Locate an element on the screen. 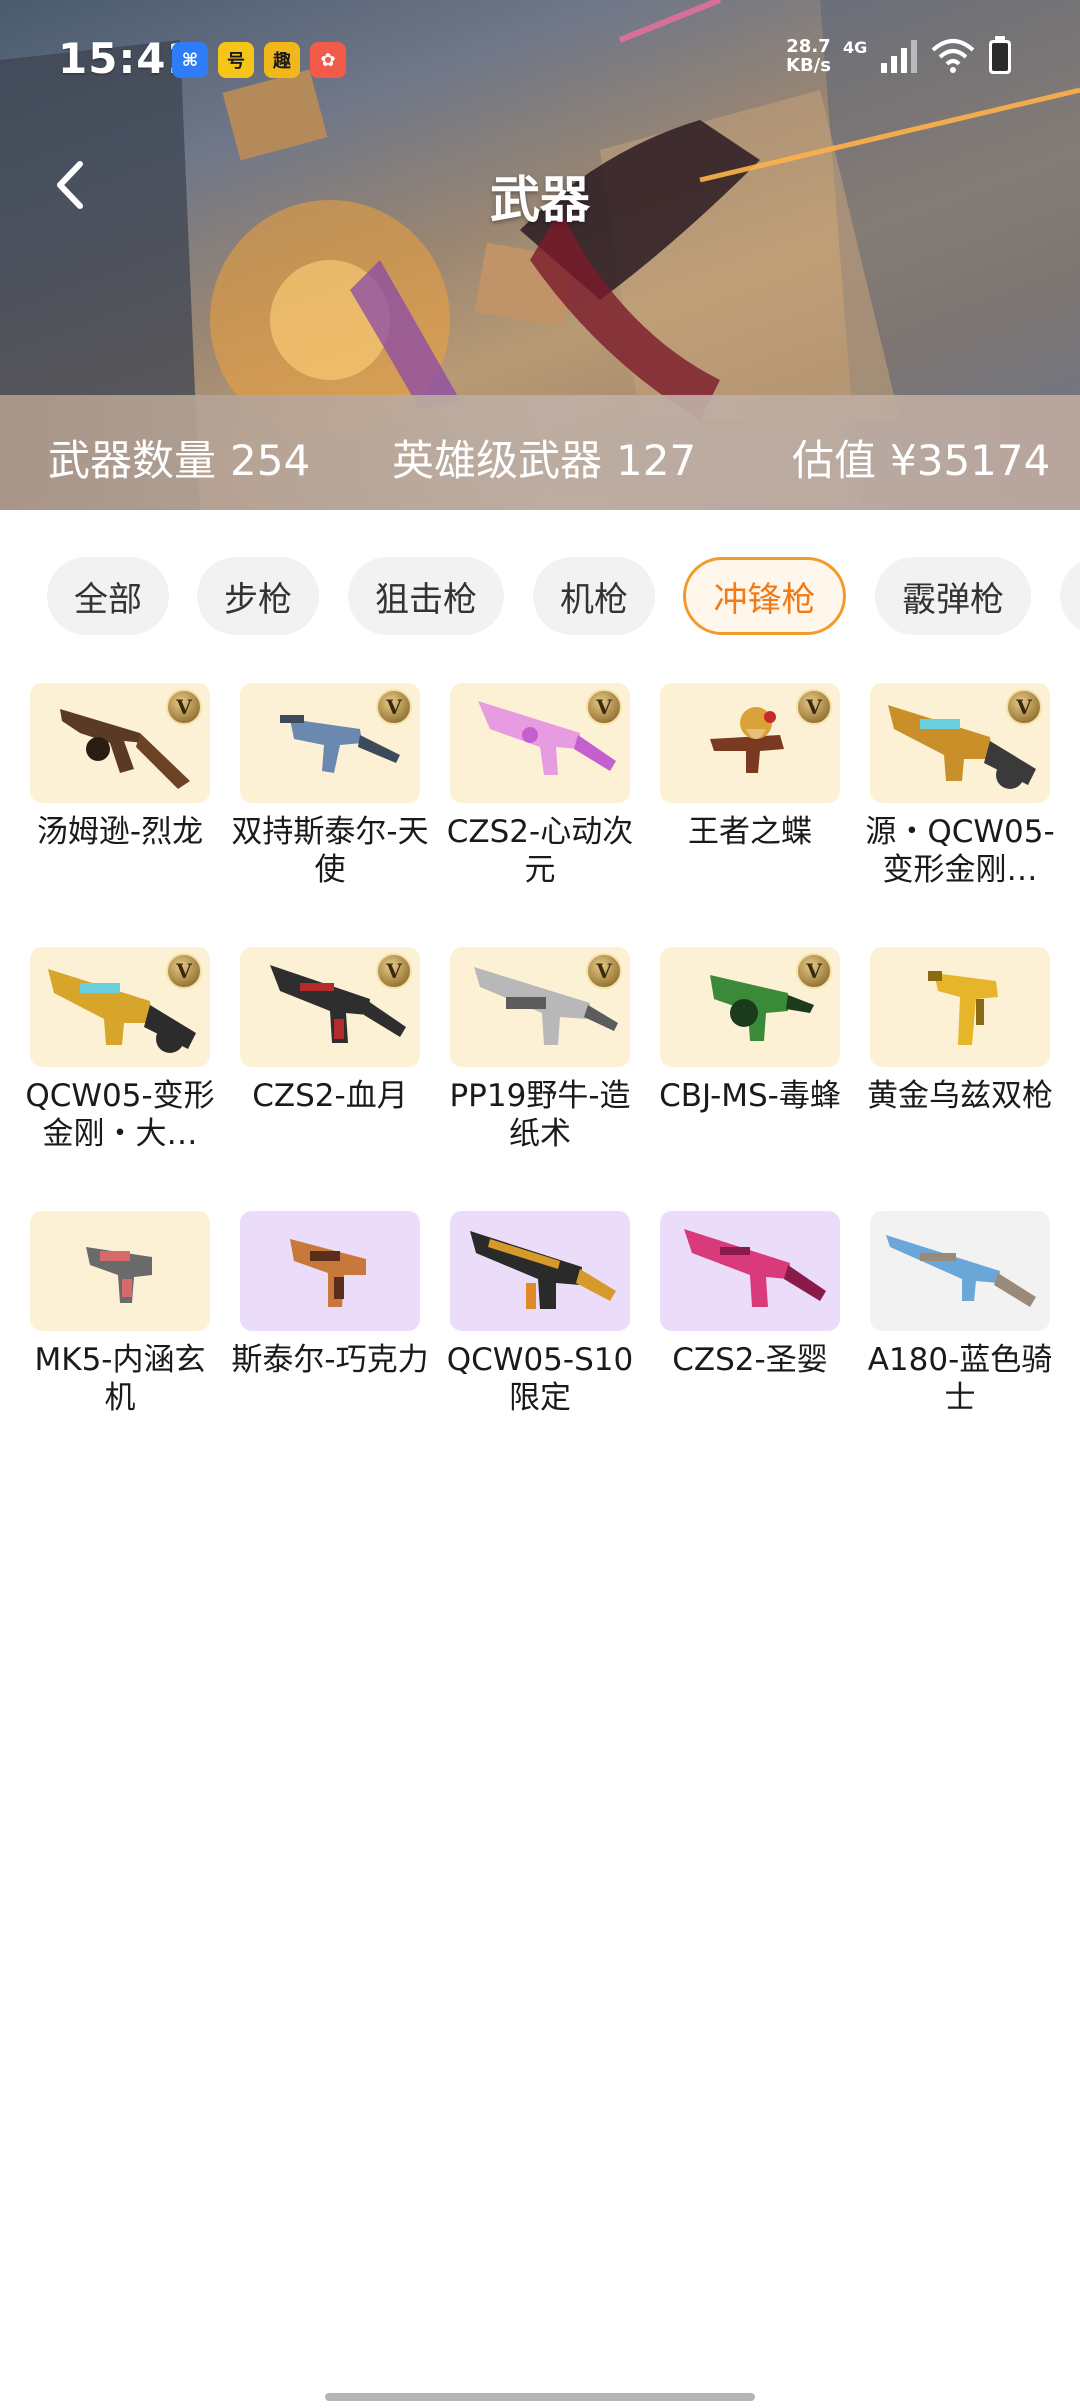 This screenshot has height=2408, width=1080. weapon-card: V 汤姆逊-烈龙 is located at coordinates (120, 767).